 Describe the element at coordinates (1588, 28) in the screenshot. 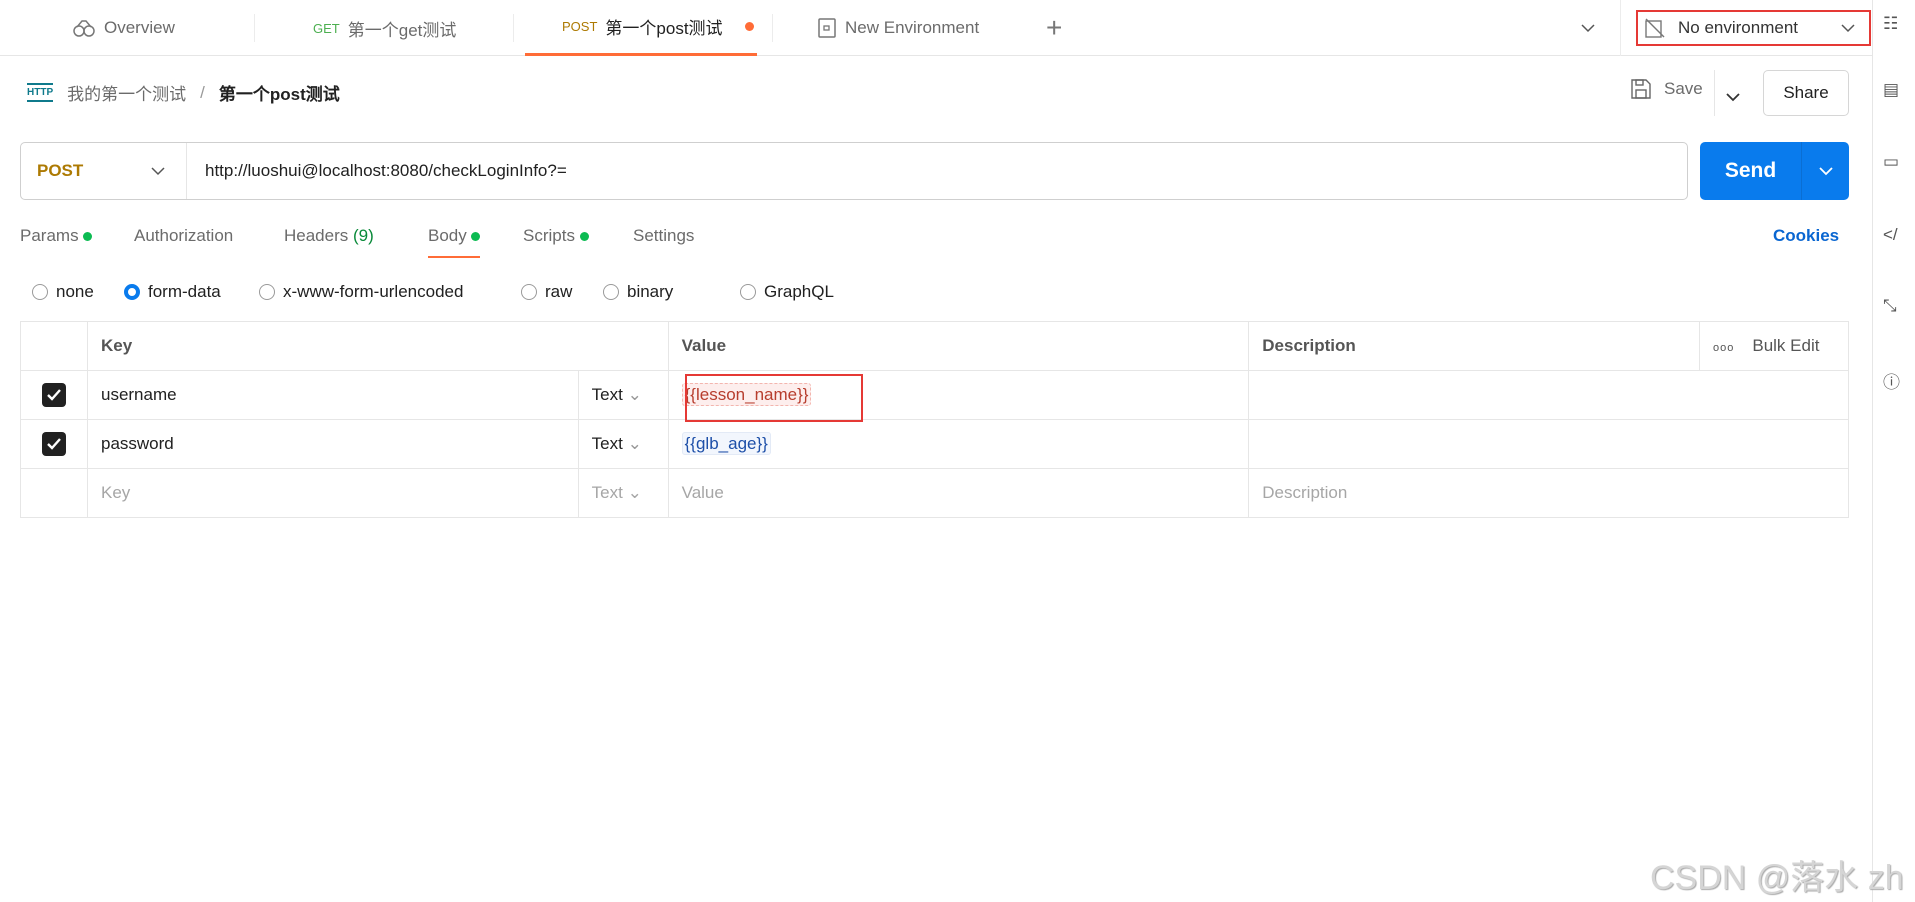

I see `tabs-dropdown-button` at that location.